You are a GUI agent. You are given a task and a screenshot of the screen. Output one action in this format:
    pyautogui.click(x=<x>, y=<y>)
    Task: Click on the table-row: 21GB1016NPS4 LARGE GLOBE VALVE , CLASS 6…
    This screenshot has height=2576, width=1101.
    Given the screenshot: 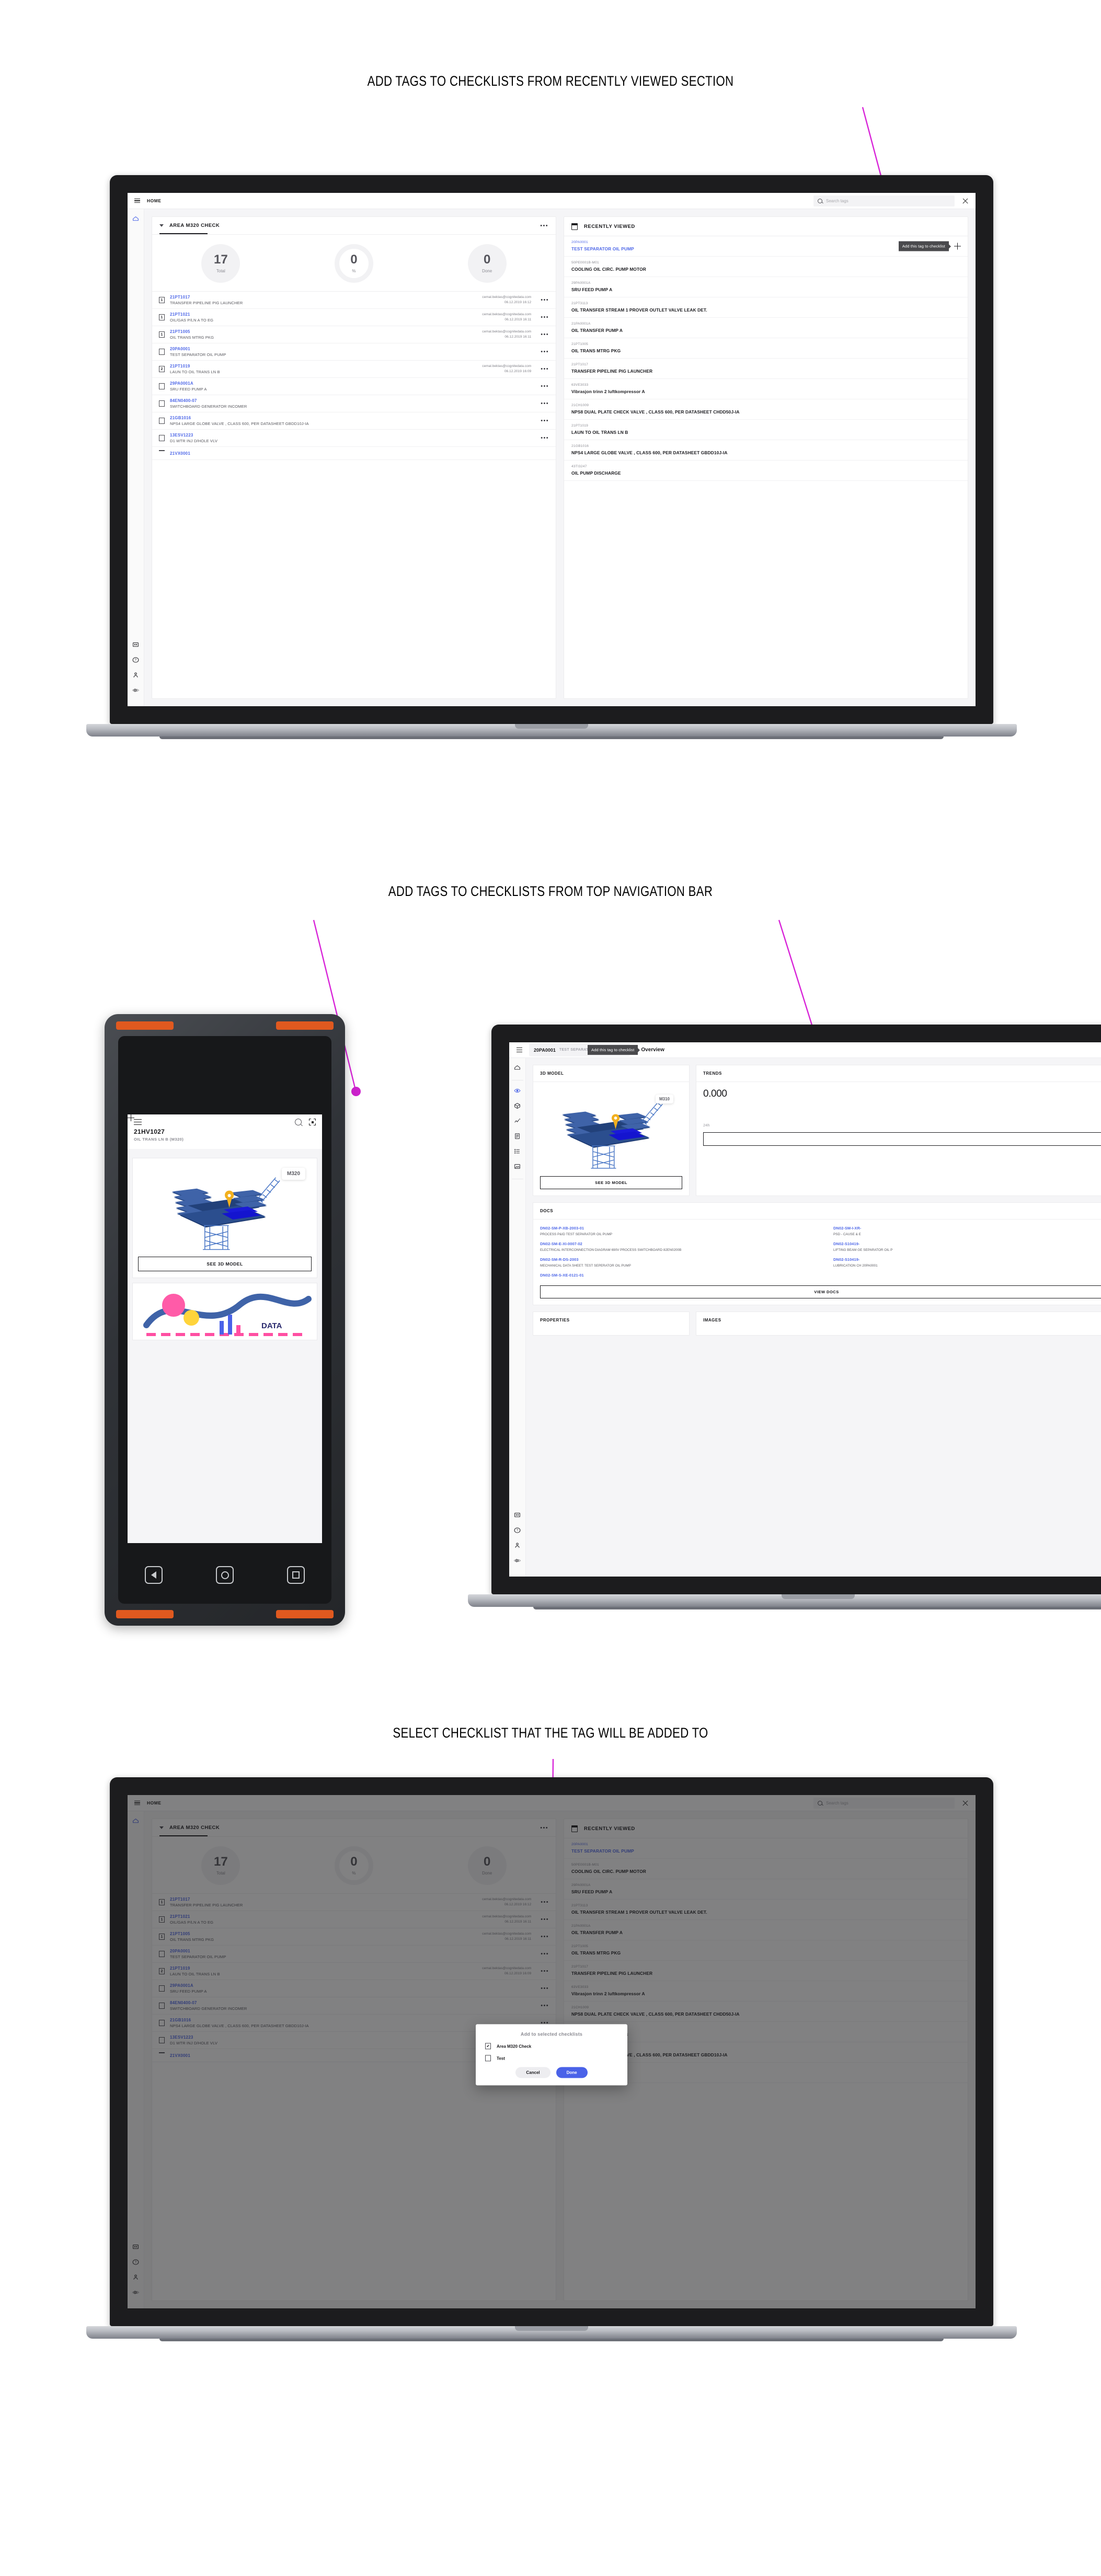 What is the action you would take?
    pyautogui.click(x=354, y=421)
    